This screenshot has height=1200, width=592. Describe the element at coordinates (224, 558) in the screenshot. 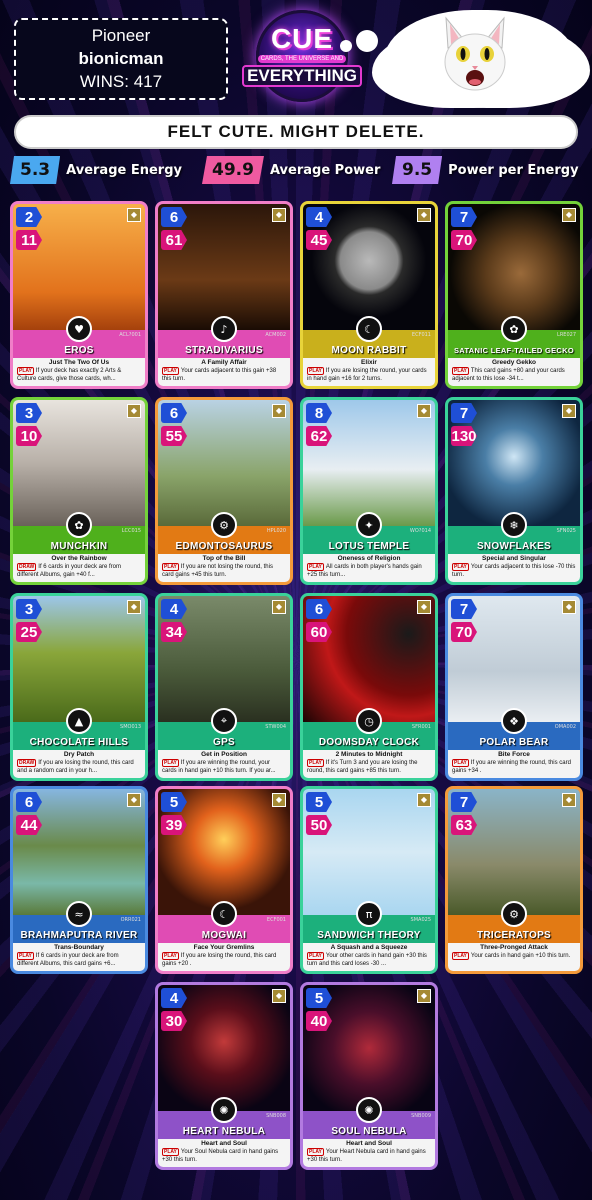

I see `ability-name: Top of the Bill` at that location.